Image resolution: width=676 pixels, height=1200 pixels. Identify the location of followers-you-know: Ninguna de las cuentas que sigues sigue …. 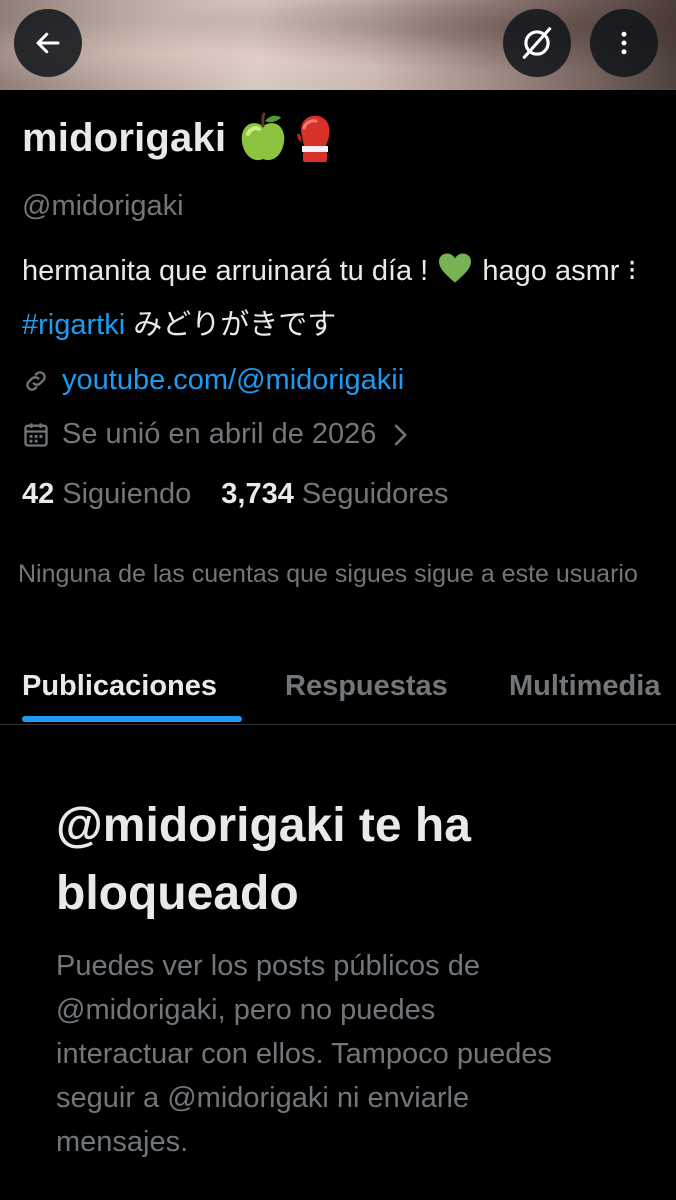
(328, 574).